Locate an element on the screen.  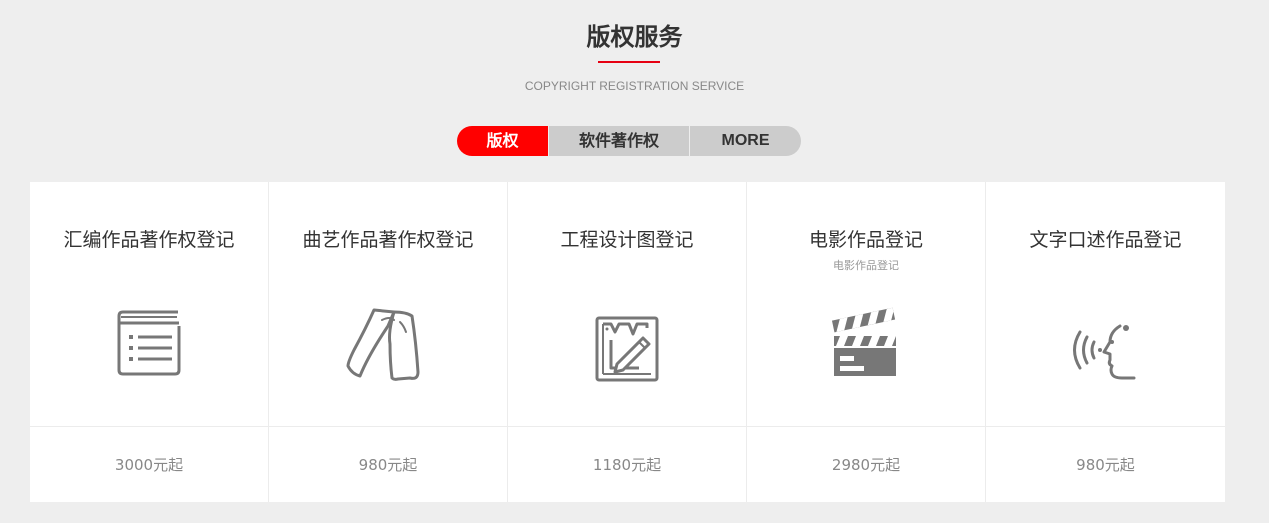
tab-more: MORE is located at coordinates (745, 141).